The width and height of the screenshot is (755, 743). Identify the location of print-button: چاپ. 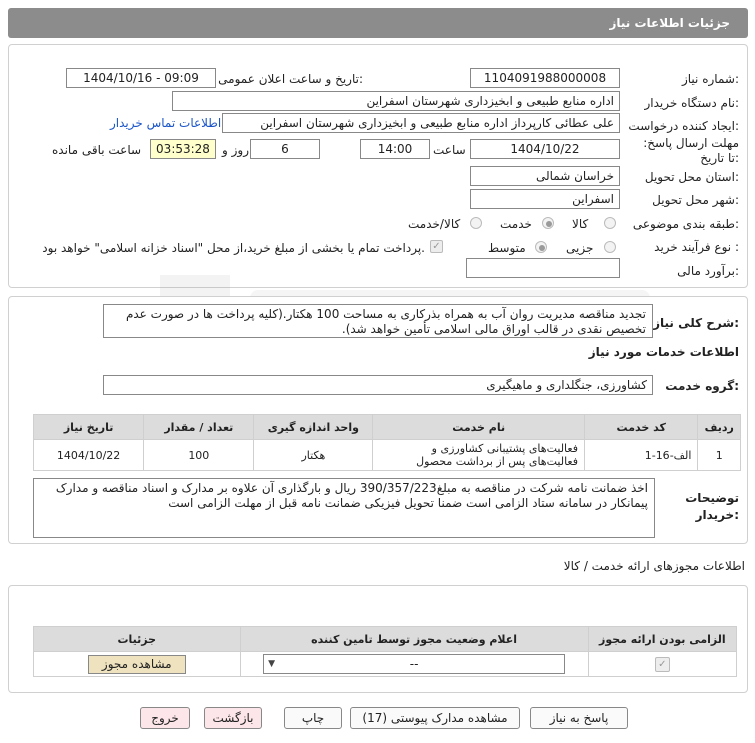
(313, 718).